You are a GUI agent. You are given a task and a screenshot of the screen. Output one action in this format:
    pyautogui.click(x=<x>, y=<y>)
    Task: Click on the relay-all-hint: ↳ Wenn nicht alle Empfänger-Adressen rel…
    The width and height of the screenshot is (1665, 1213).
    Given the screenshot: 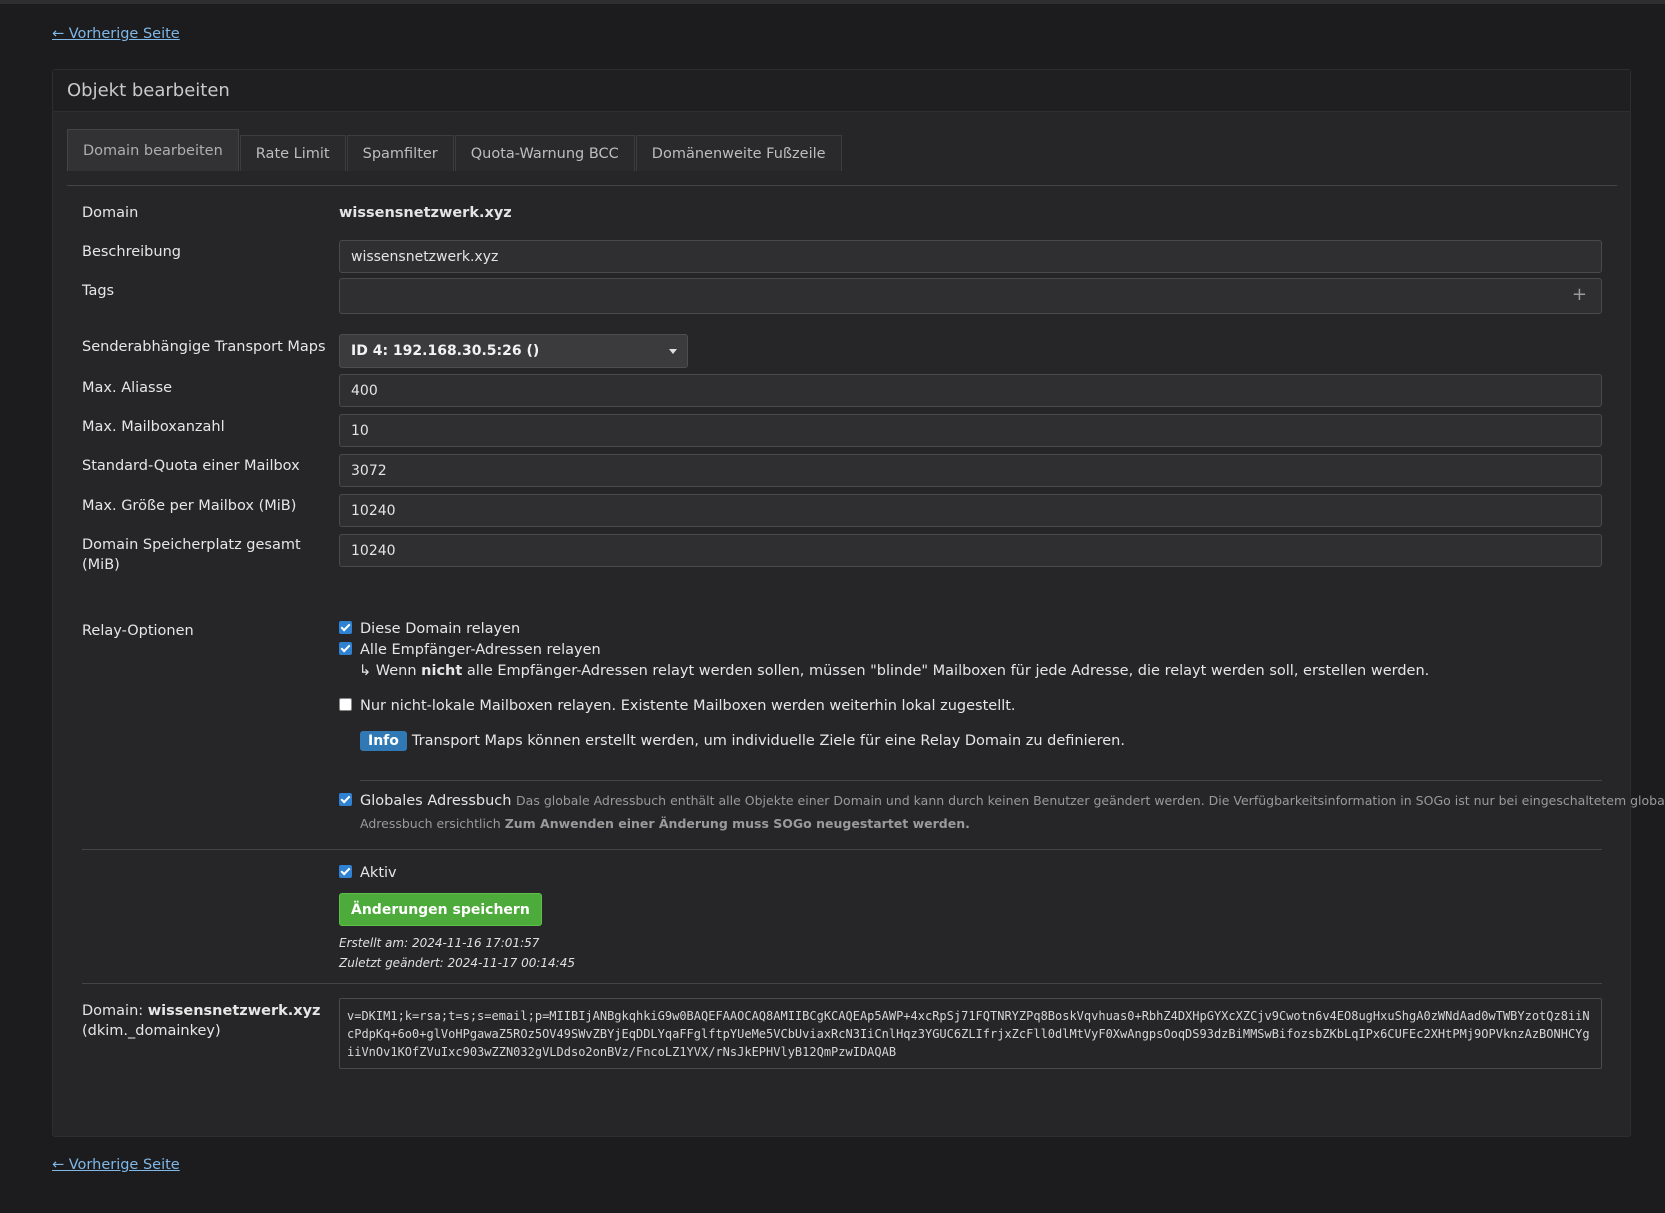 What is the action you would take?
    pyautogui.click(x=894, y=671)
    